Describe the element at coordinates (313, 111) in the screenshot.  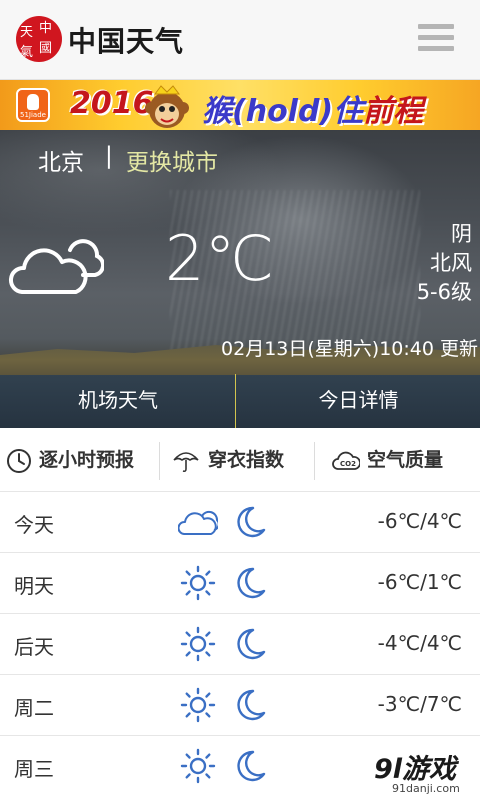
I see `banner-slogan: 猴(hold)住前程` at that location.